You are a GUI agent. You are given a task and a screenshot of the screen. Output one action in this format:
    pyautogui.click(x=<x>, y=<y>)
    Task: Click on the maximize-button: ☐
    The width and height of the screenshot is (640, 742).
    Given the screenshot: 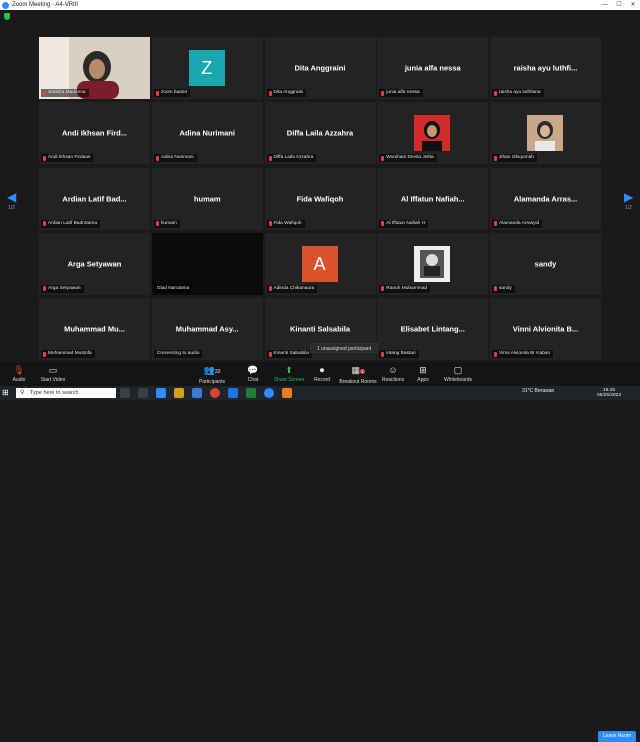 What is the action you would take?
    pyautogui.click(x=619, y=5)
    